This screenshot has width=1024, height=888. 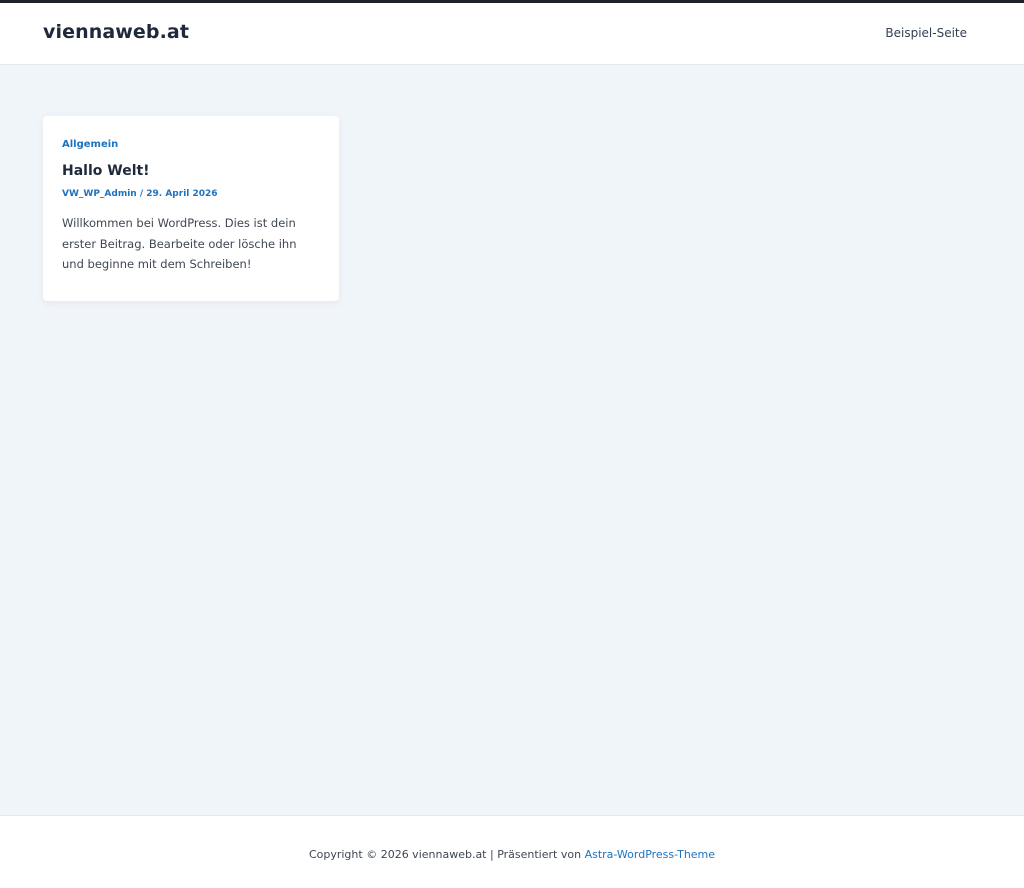 I want to click on site-title-link: viennaweb.at, so click(x=116, y=32).